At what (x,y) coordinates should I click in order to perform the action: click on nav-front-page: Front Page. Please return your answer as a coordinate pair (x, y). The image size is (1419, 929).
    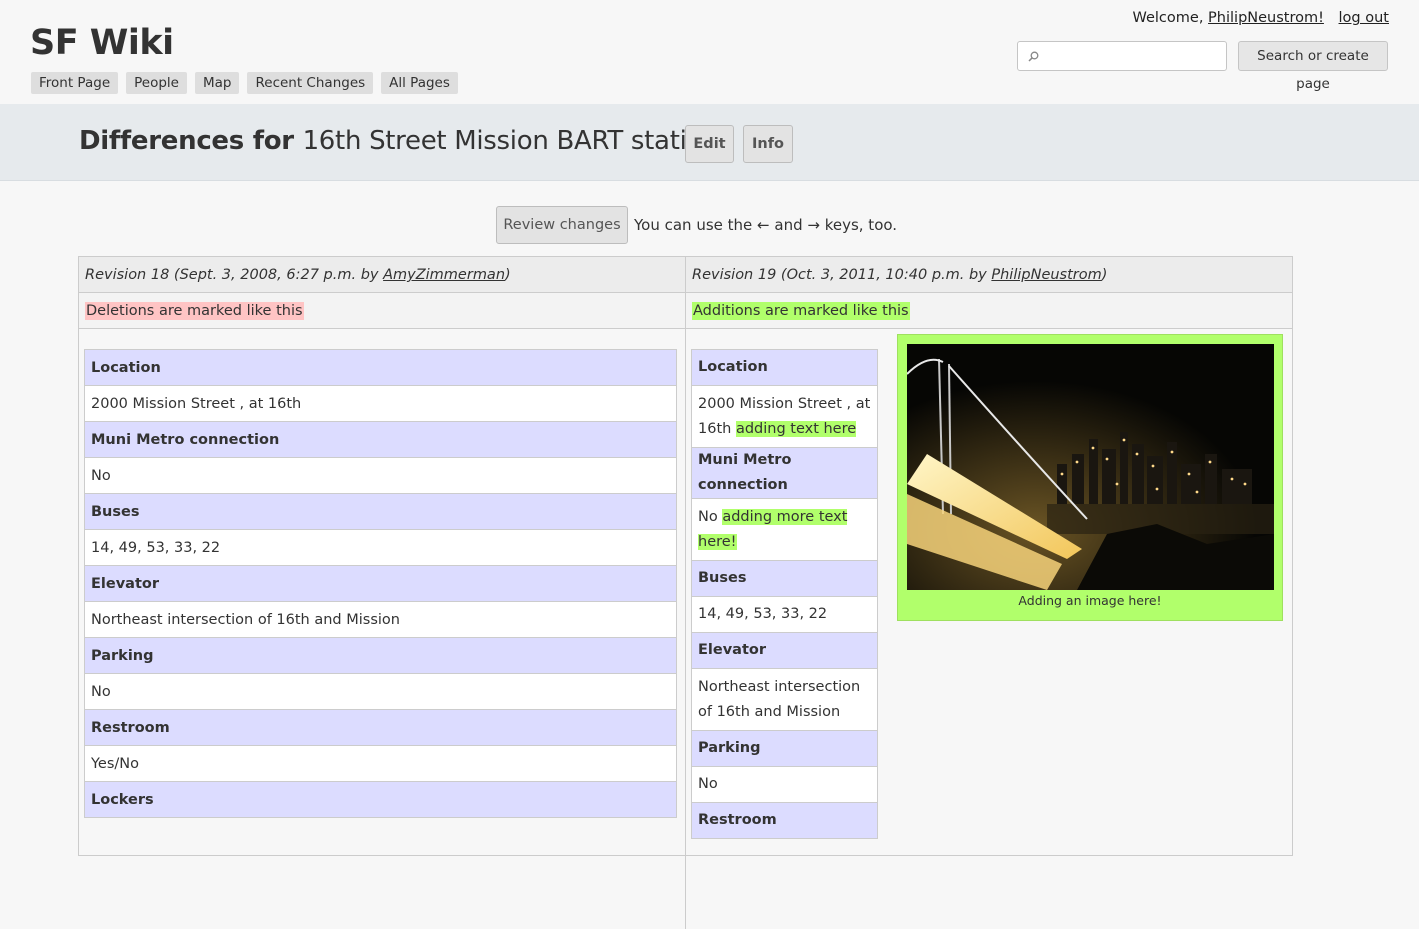
    Looking at the image, I should click on (75, 83).